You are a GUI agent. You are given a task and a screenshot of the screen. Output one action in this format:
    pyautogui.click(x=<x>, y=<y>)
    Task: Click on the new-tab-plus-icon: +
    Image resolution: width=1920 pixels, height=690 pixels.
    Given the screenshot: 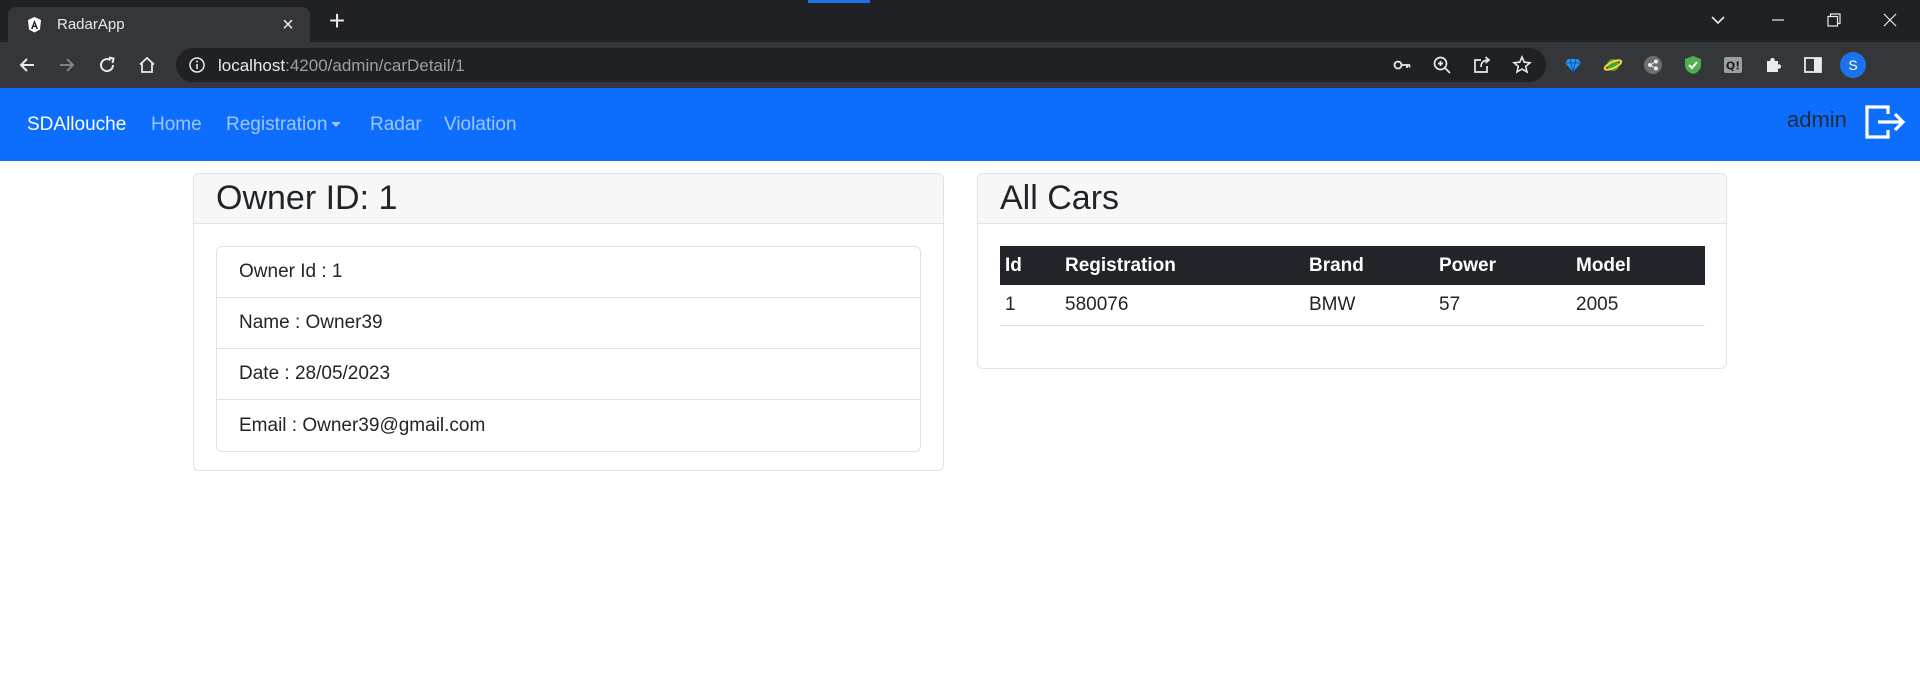 What is the action you would take?
    pyautogui.click(x=337, y=21)
    